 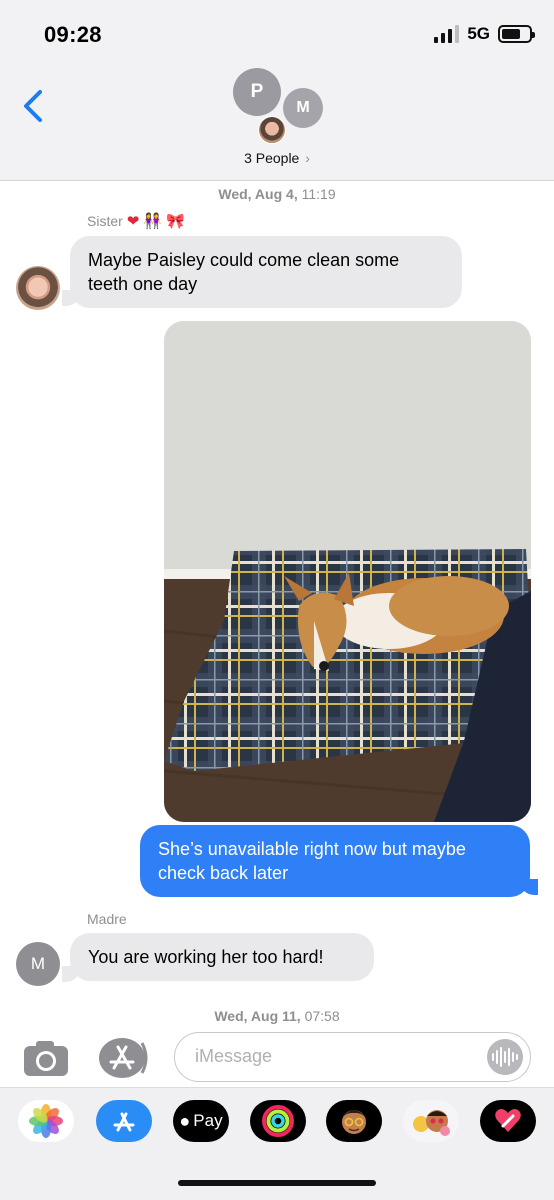 I want to click on message-input-field, so click(x=352, y=1057).